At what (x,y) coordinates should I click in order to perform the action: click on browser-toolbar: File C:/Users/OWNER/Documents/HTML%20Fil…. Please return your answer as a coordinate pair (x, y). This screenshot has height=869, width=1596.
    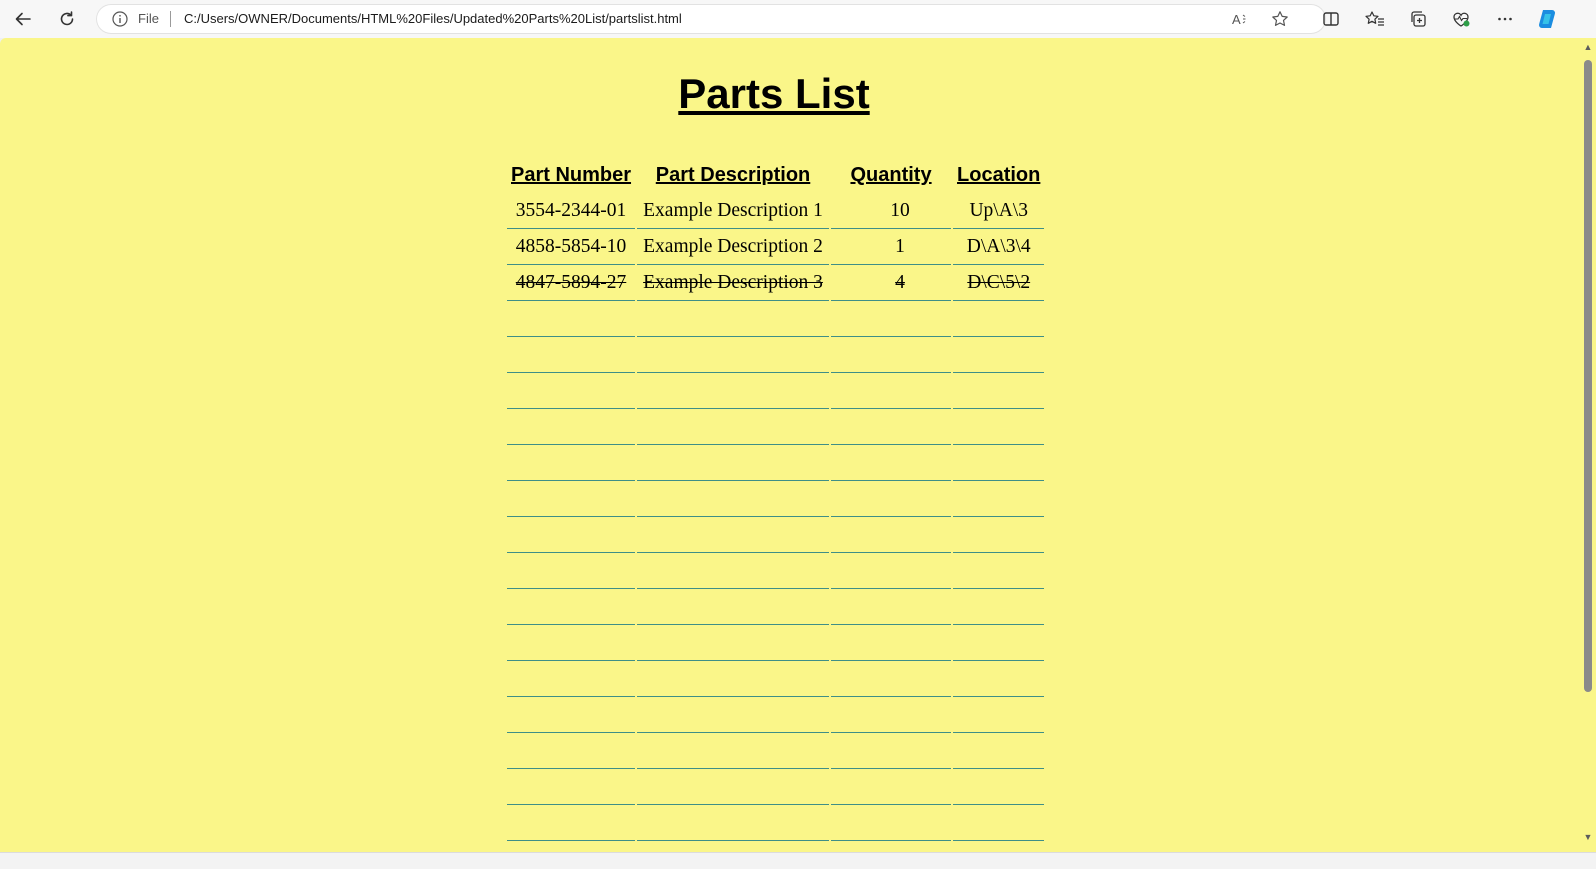
    Looking at the image, I should click on (798, 19).